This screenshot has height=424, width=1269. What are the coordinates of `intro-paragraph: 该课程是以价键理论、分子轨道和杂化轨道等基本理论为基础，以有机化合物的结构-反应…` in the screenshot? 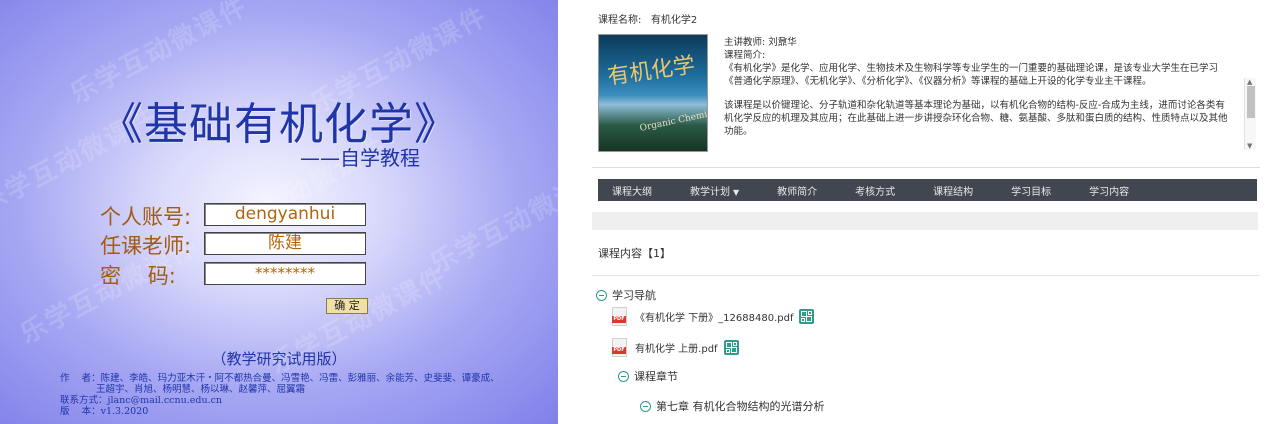 It's located at (976, 118).